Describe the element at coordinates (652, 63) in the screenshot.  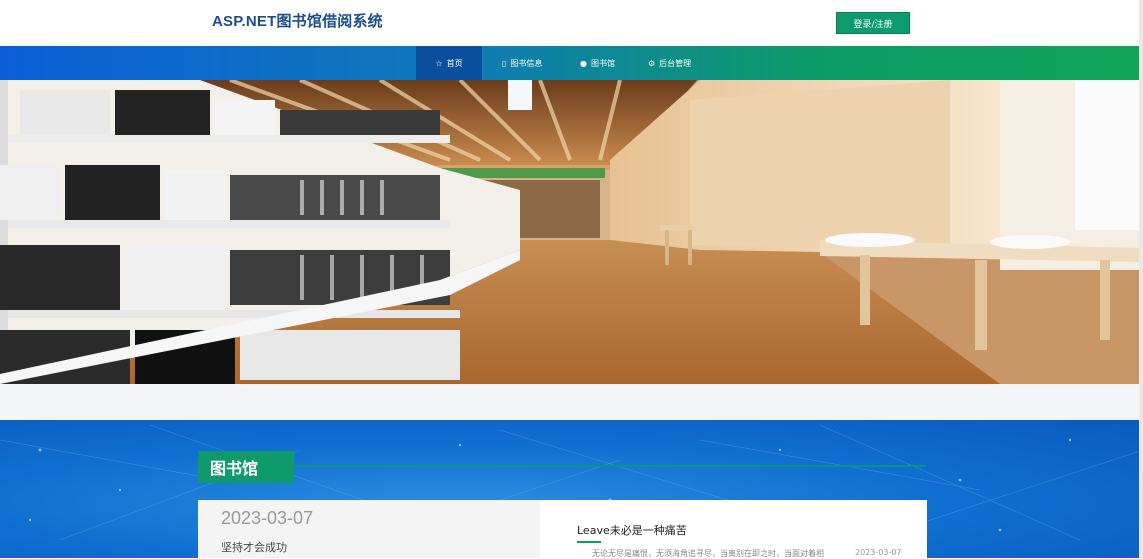
I see `gear-icon: ⚙` at that location.